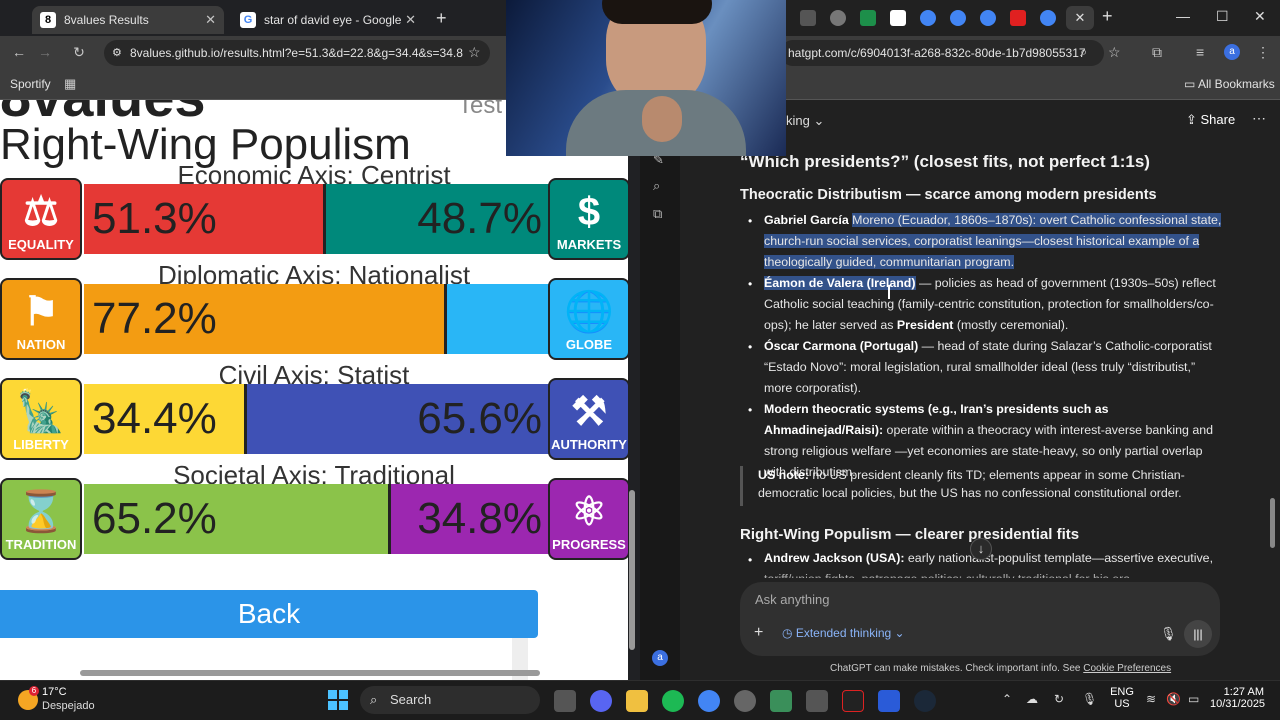 Image resolution: width=1280 pixels, height=720 pixels. What do you see at coordinates (589, 412) in the screenshot?
I see `axis-glyph-icon: ⚒` at bounding box center [589, 412].